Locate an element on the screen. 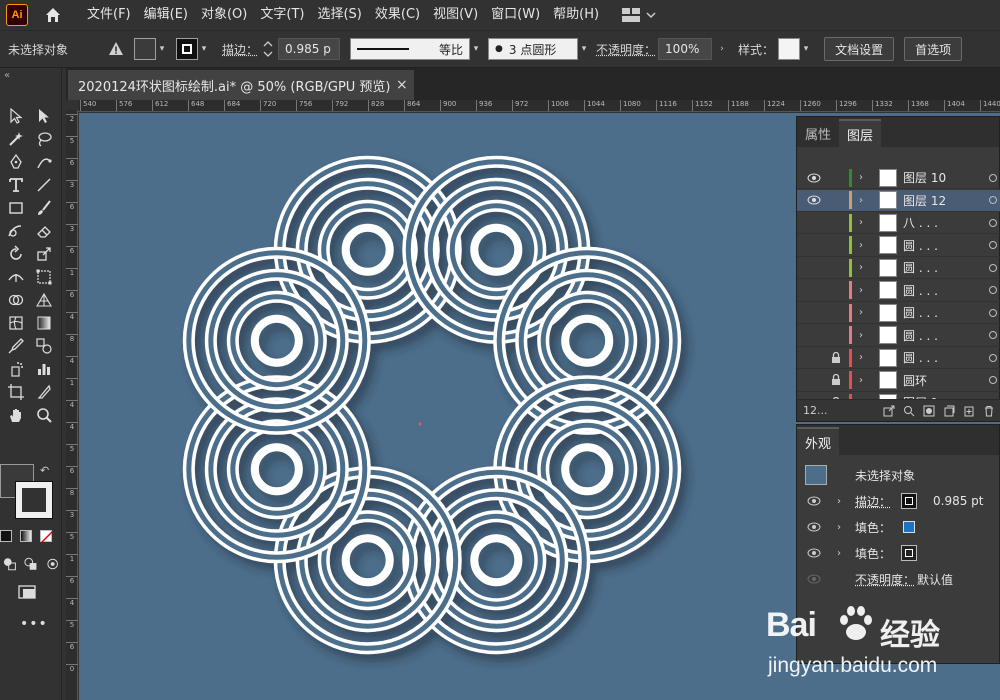 This screenshot has width=1000, height=700. new-sublayer-icon is located at coordinates (949, 411).